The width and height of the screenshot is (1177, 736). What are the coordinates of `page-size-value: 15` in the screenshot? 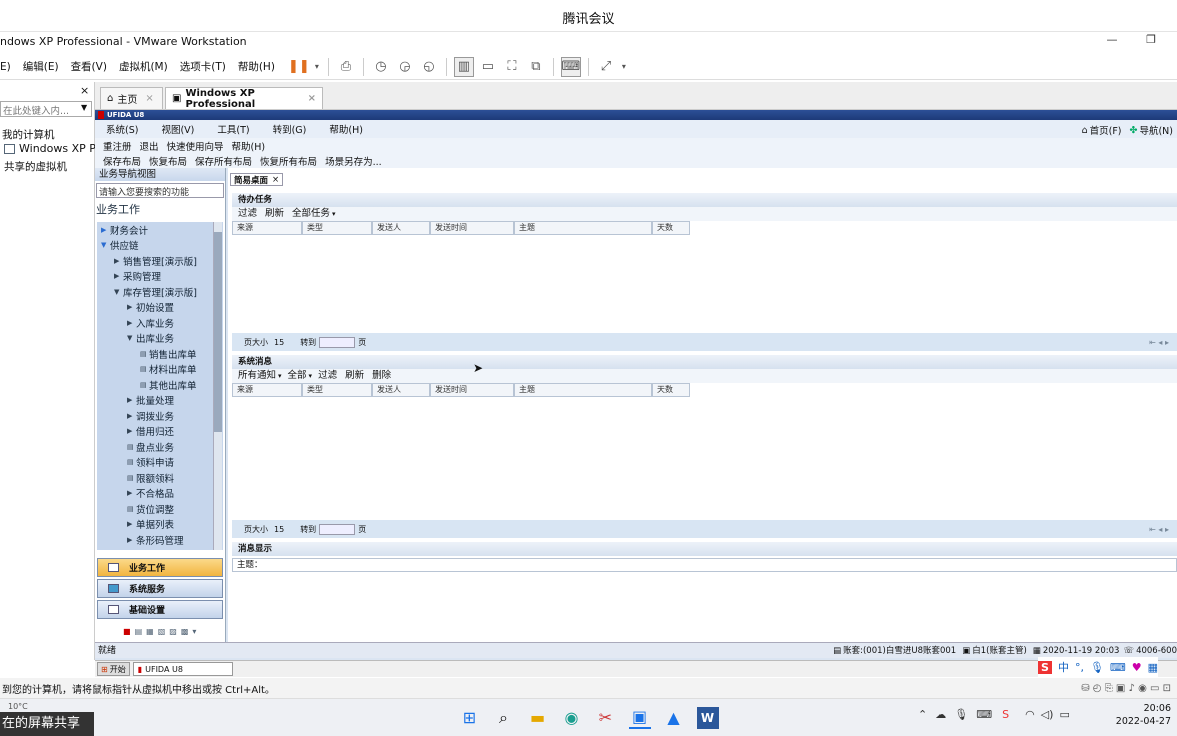 It's located at (279, 529).